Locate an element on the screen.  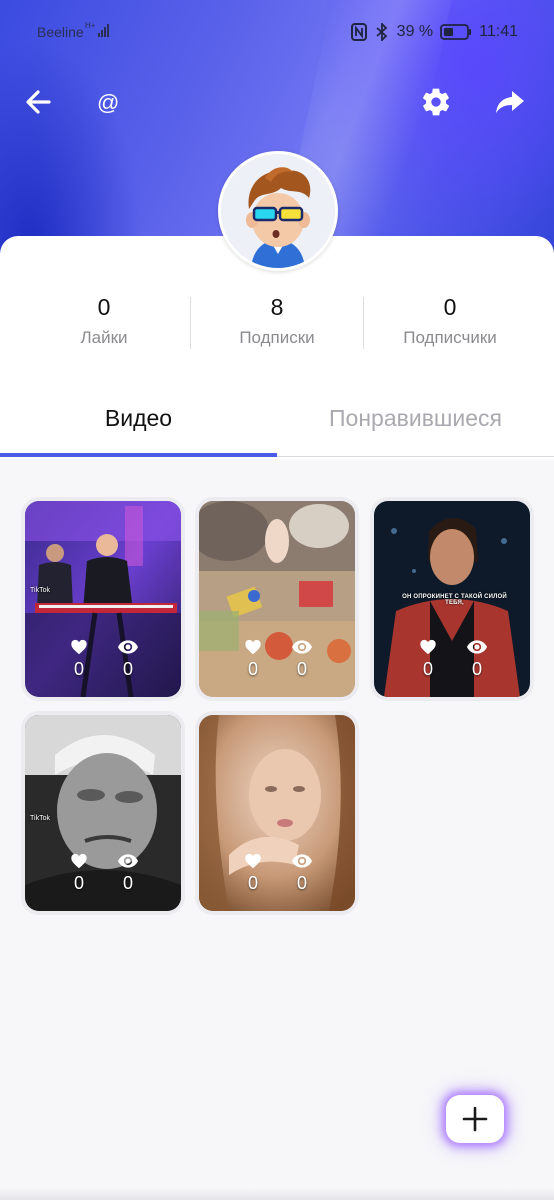
video-caption: ОН ОПРОКИНЕТ С ТАКОЙ СИЛОЙ ТЕБЯ, is located at coordinates (454, 600).